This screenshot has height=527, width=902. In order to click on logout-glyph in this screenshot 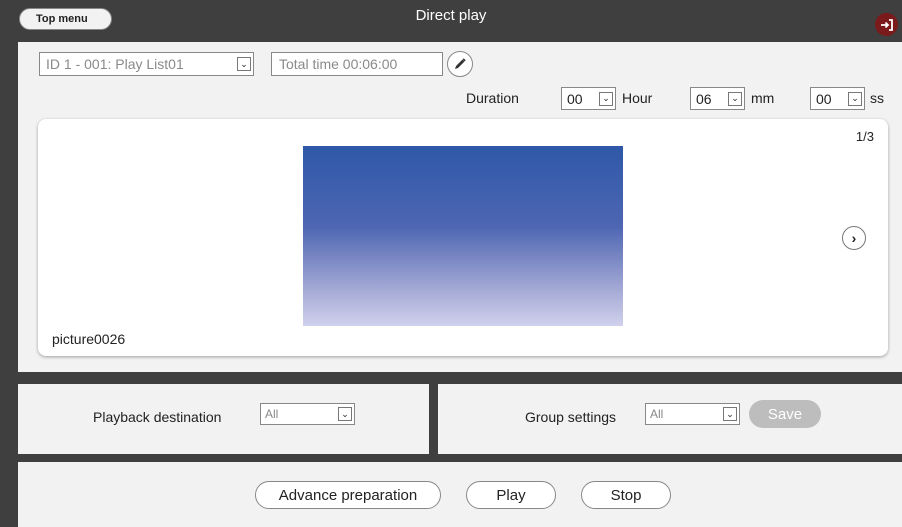, I will do `click(886, 24)`.